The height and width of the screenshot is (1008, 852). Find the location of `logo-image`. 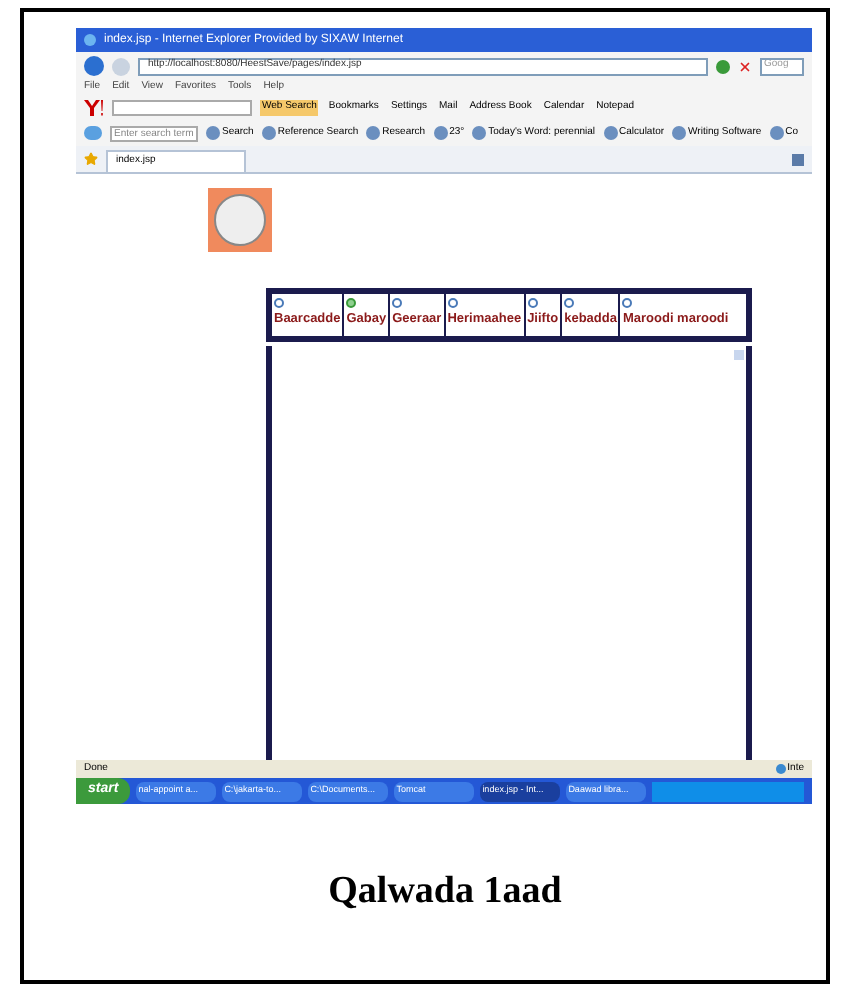

logo-image is located at coordinates (240, 220).